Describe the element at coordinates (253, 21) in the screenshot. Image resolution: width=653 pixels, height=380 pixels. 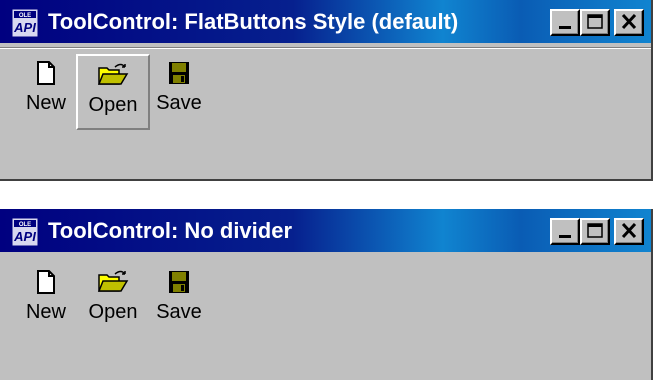
I see `window-title: ToolControl: FlatButtons Style (default)` at that location.